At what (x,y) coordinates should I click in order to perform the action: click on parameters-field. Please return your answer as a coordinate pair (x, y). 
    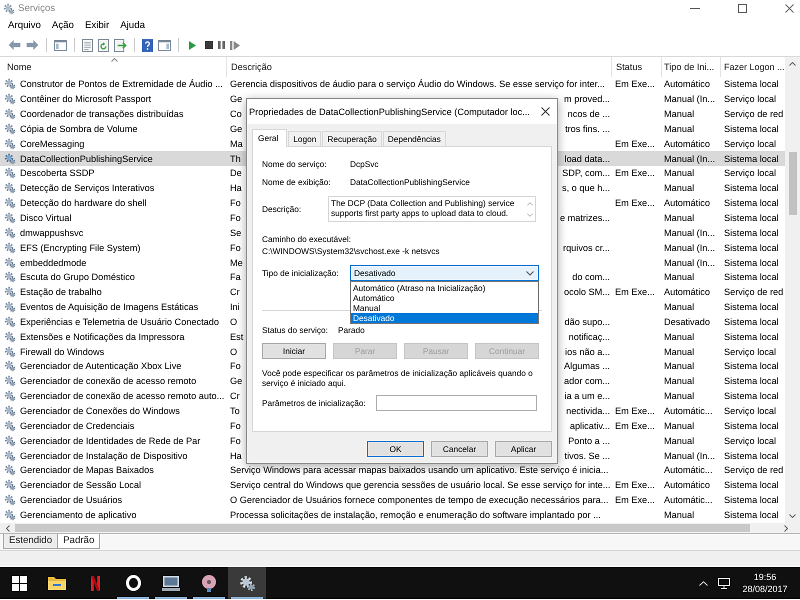
    Looking at the image, I should click on (456, 403).